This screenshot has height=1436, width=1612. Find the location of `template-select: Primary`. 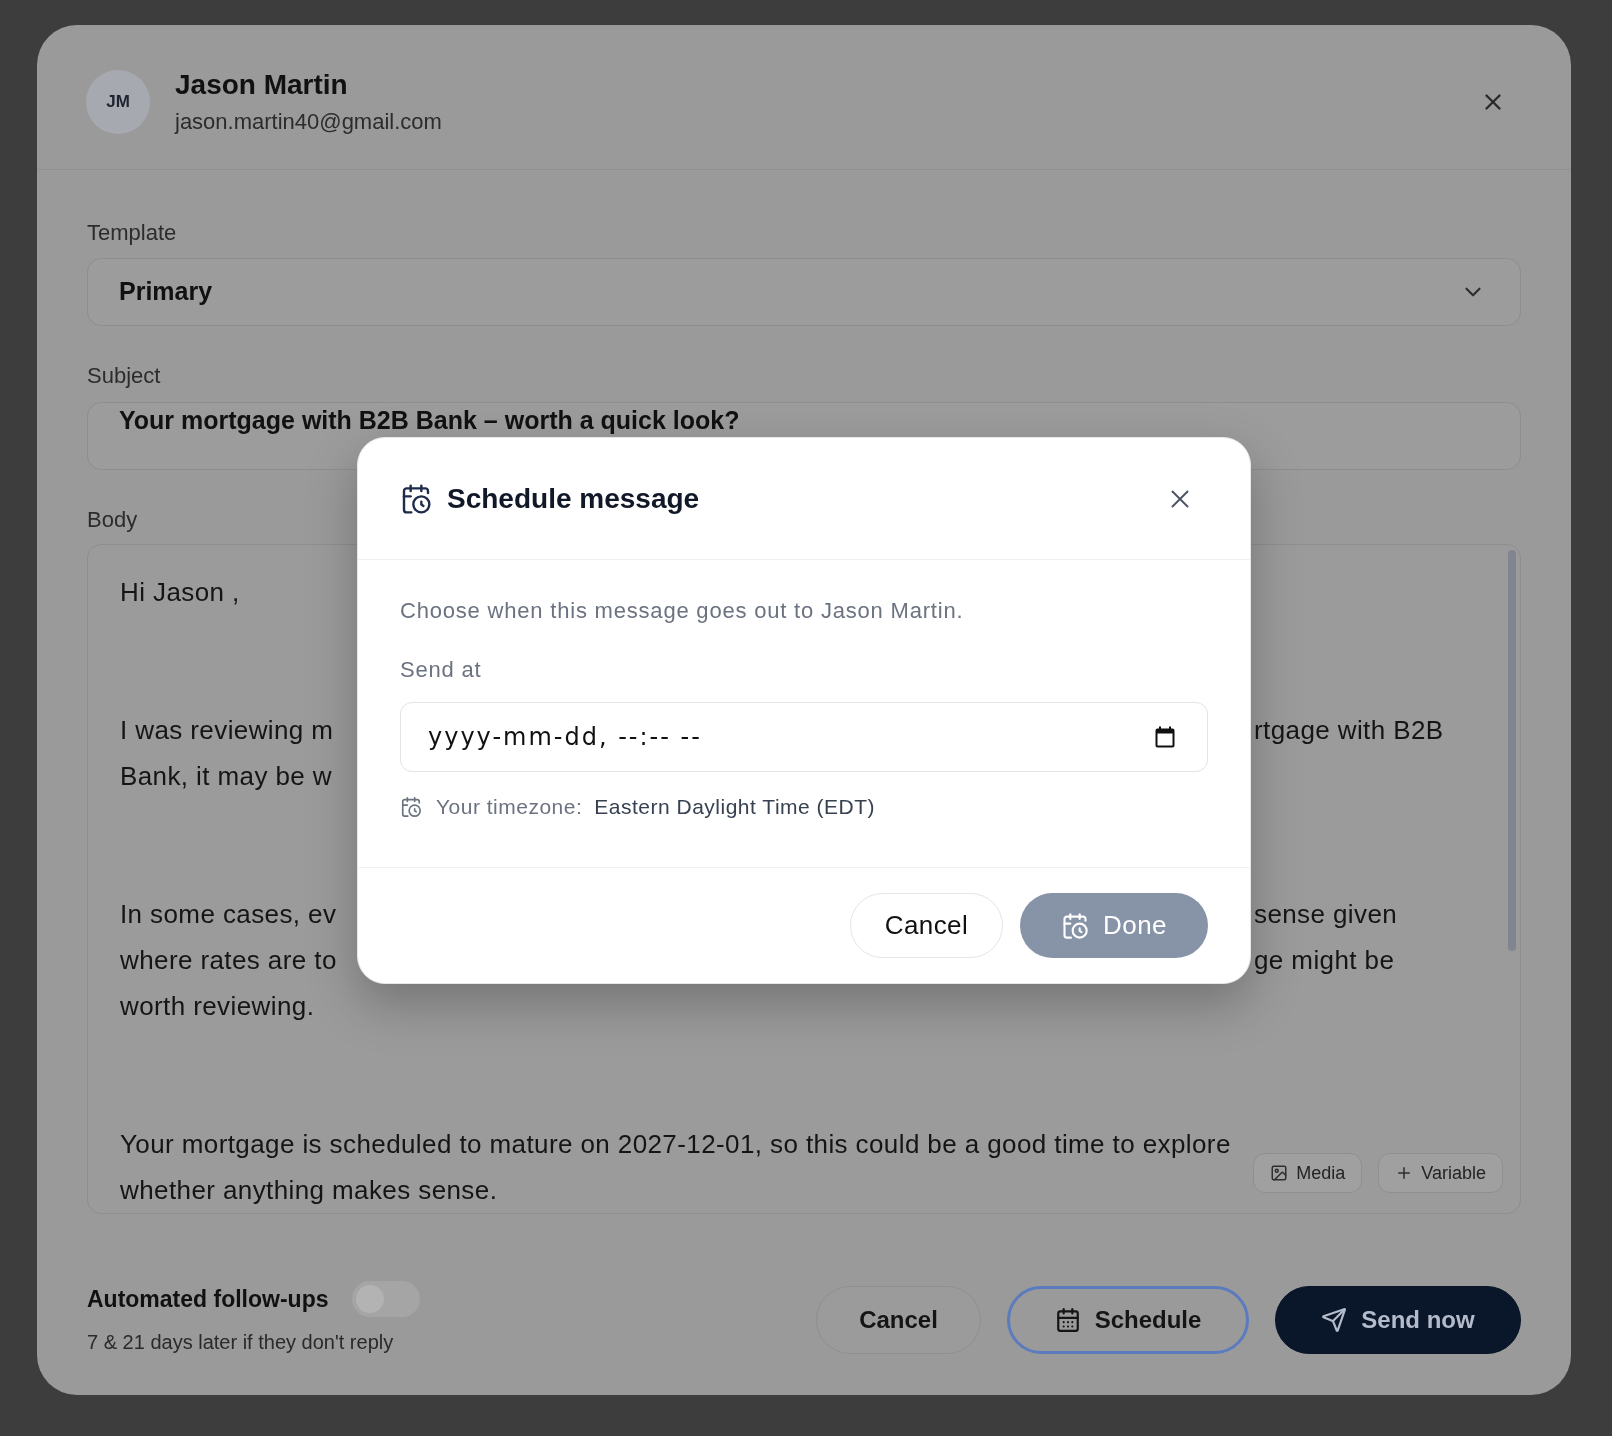

template-select: Primary is located at coordinates (804, 292).